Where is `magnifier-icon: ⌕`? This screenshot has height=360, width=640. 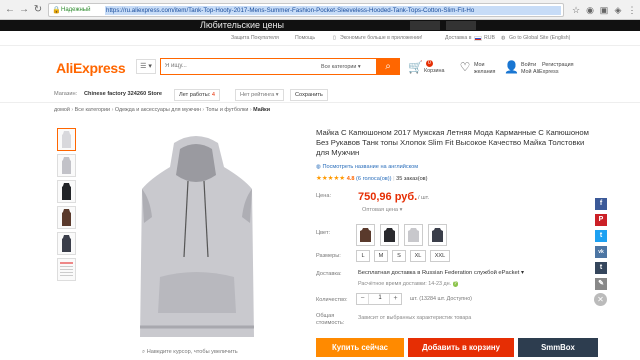 magnifier-icon: ⌕ is located at coordinates (144, 352).